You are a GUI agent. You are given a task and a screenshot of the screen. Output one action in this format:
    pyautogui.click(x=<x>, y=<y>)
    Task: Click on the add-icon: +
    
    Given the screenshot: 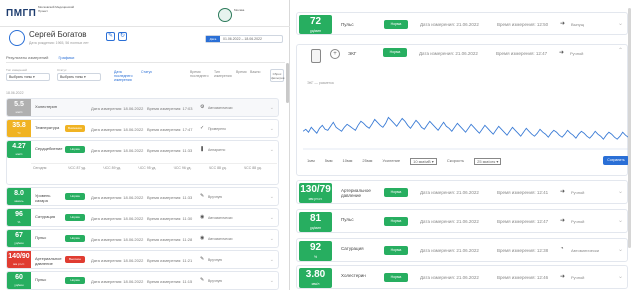 What is the action you would take?
    pyautogui.click(x=335, y=54)
    